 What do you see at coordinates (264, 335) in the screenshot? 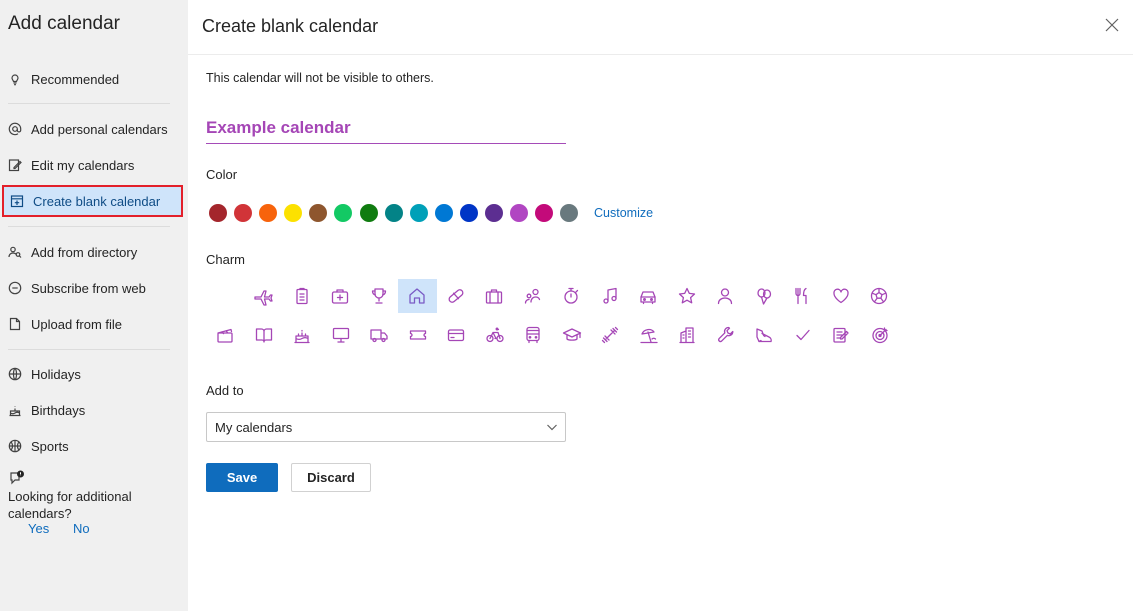
I see `book-icon` at bounding box center [264, 335].